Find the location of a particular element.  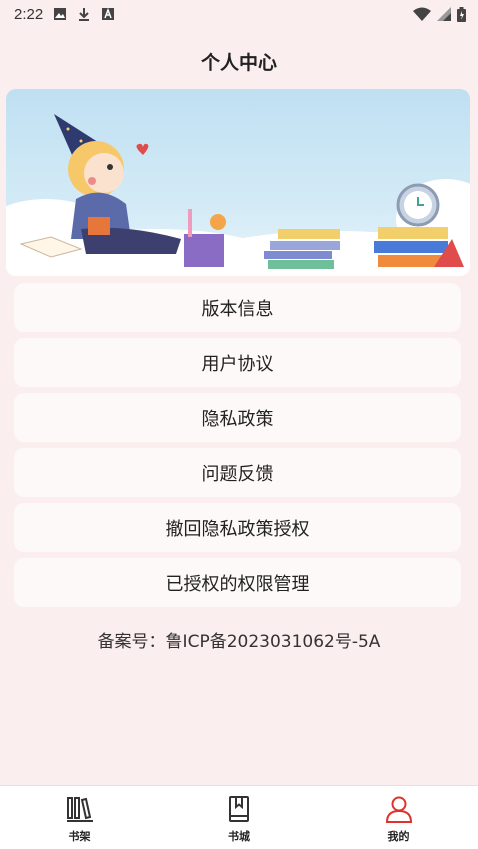

menu-privacy-policy: 隐私政策 is located at coordinates (237, 417).